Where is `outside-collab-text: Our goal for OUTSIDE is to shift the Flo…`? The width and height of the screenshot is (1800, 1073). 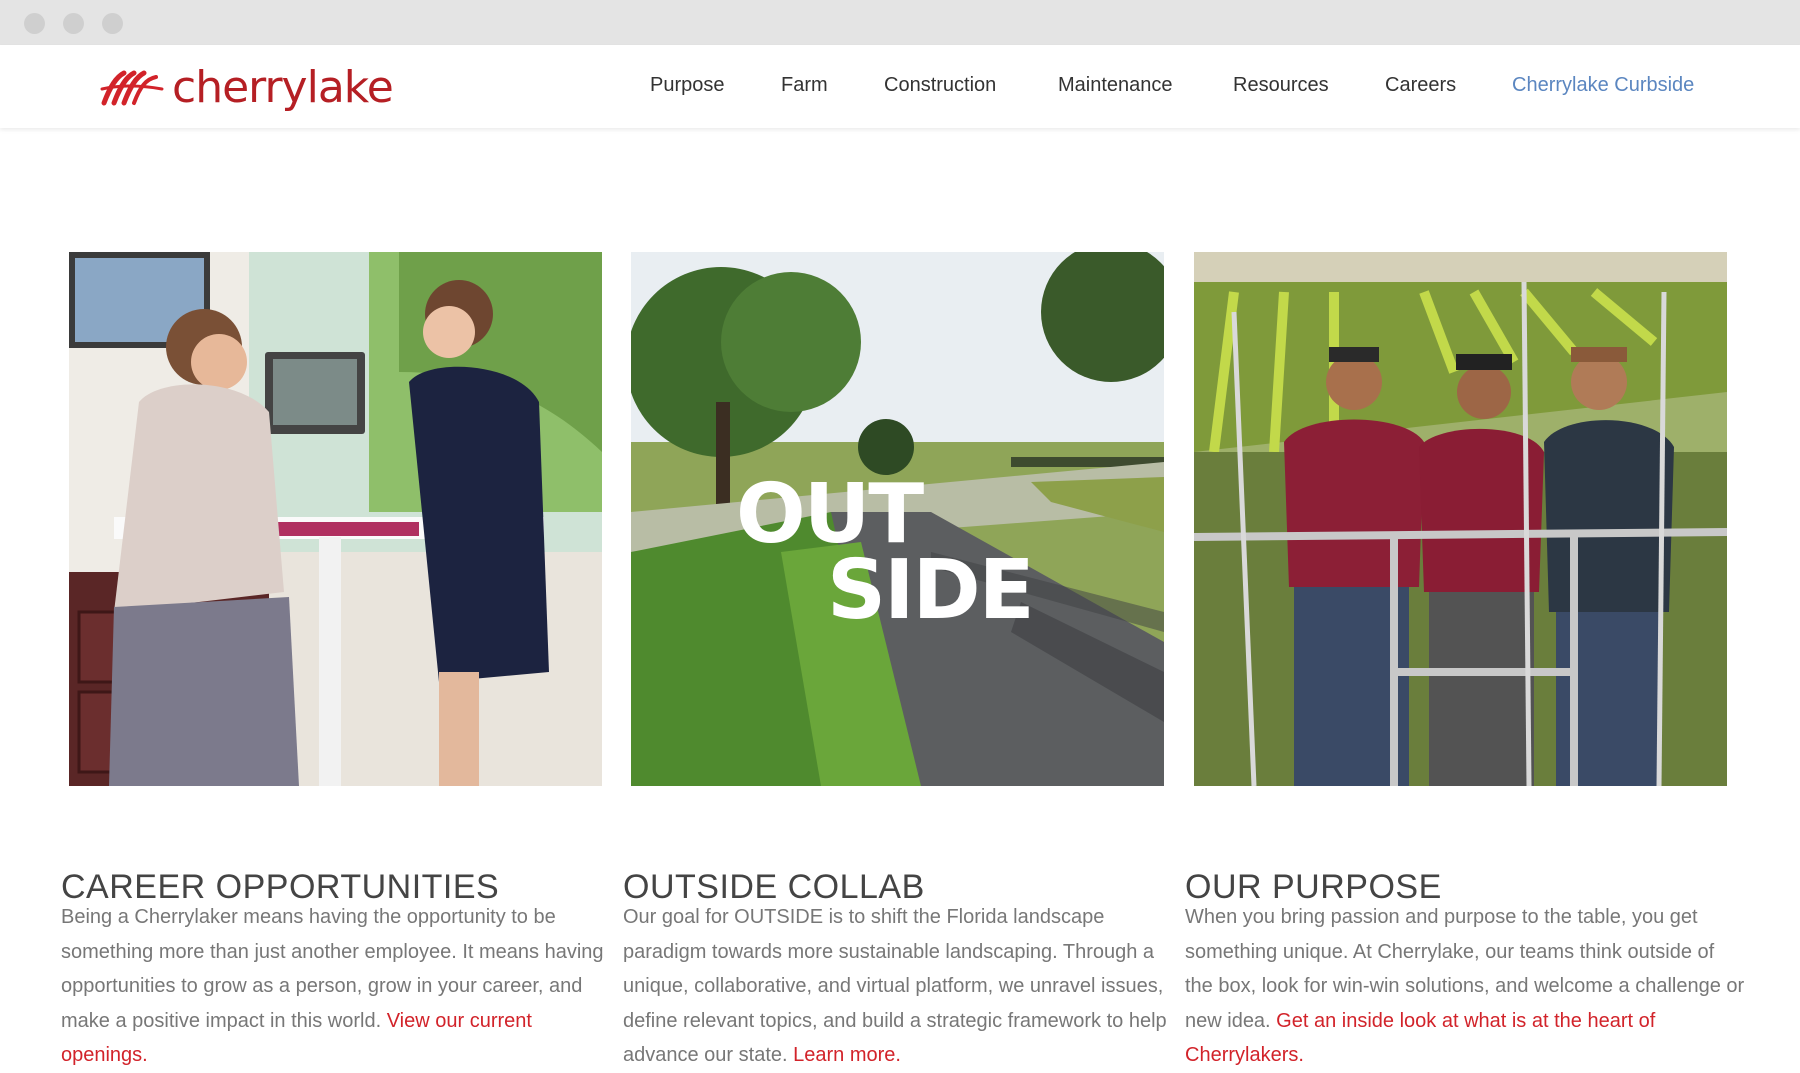
outside-collab-text: Our goal for OUTSIDE is to shift the Flo… is located at coordinates (895, 986).